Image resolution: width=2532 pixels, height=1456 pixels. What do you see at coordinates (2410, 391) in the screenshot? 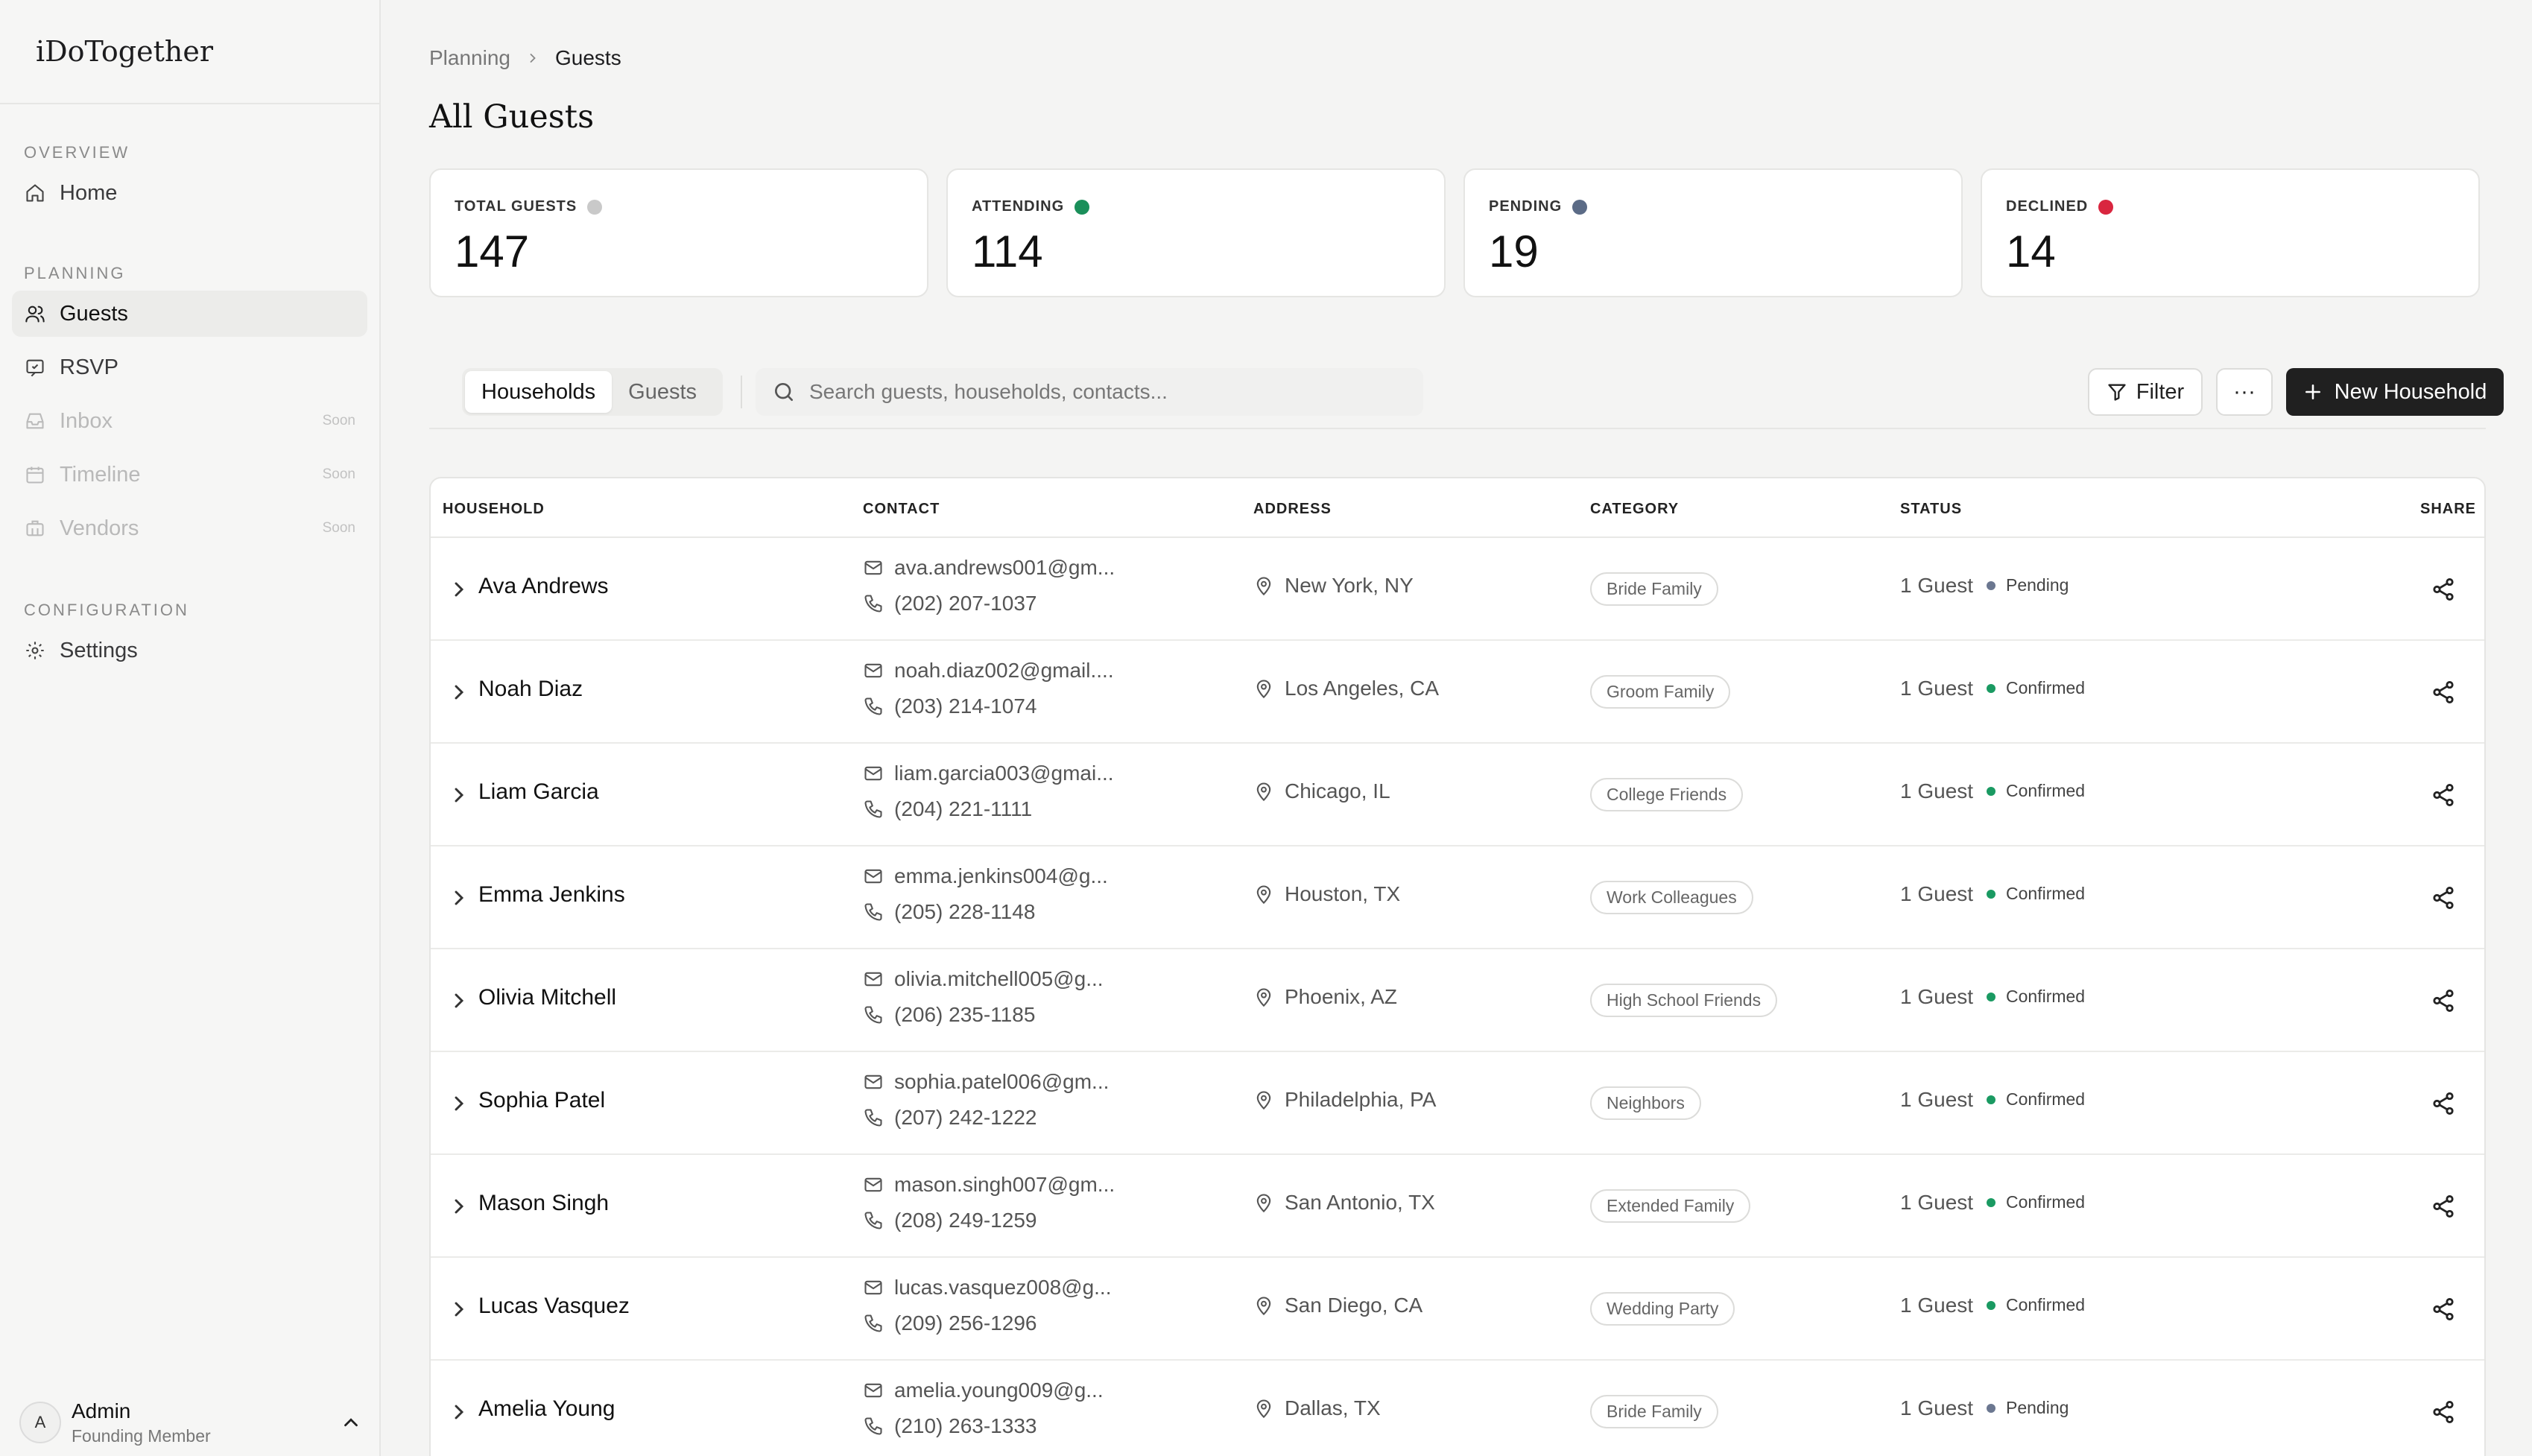
I see `new-household-label: New Household` at bounding box center [2410, 391].